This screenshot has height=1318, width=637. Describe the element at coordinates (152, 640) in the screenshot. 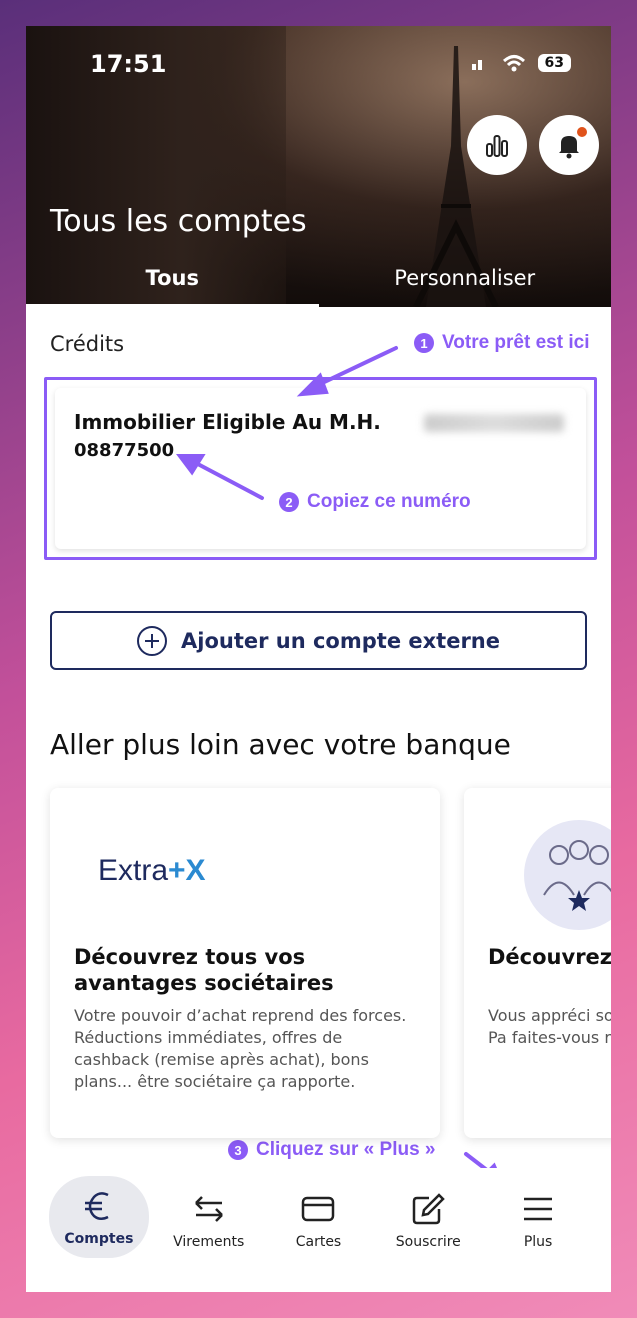

I see `add-circle-icon` at that location.